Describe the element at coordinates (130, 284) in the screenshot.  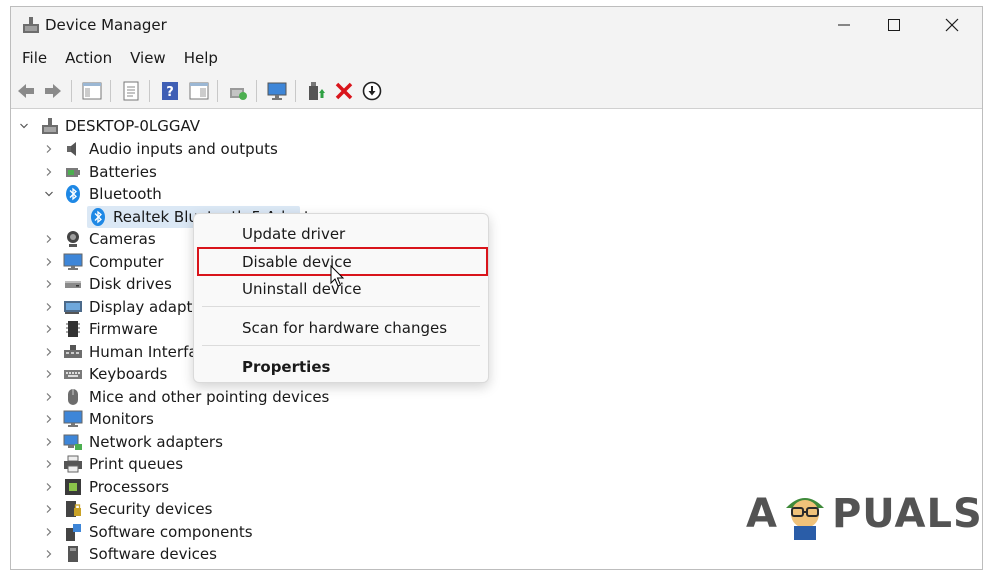
I see `tree-item-label: Disk drives` at that location.